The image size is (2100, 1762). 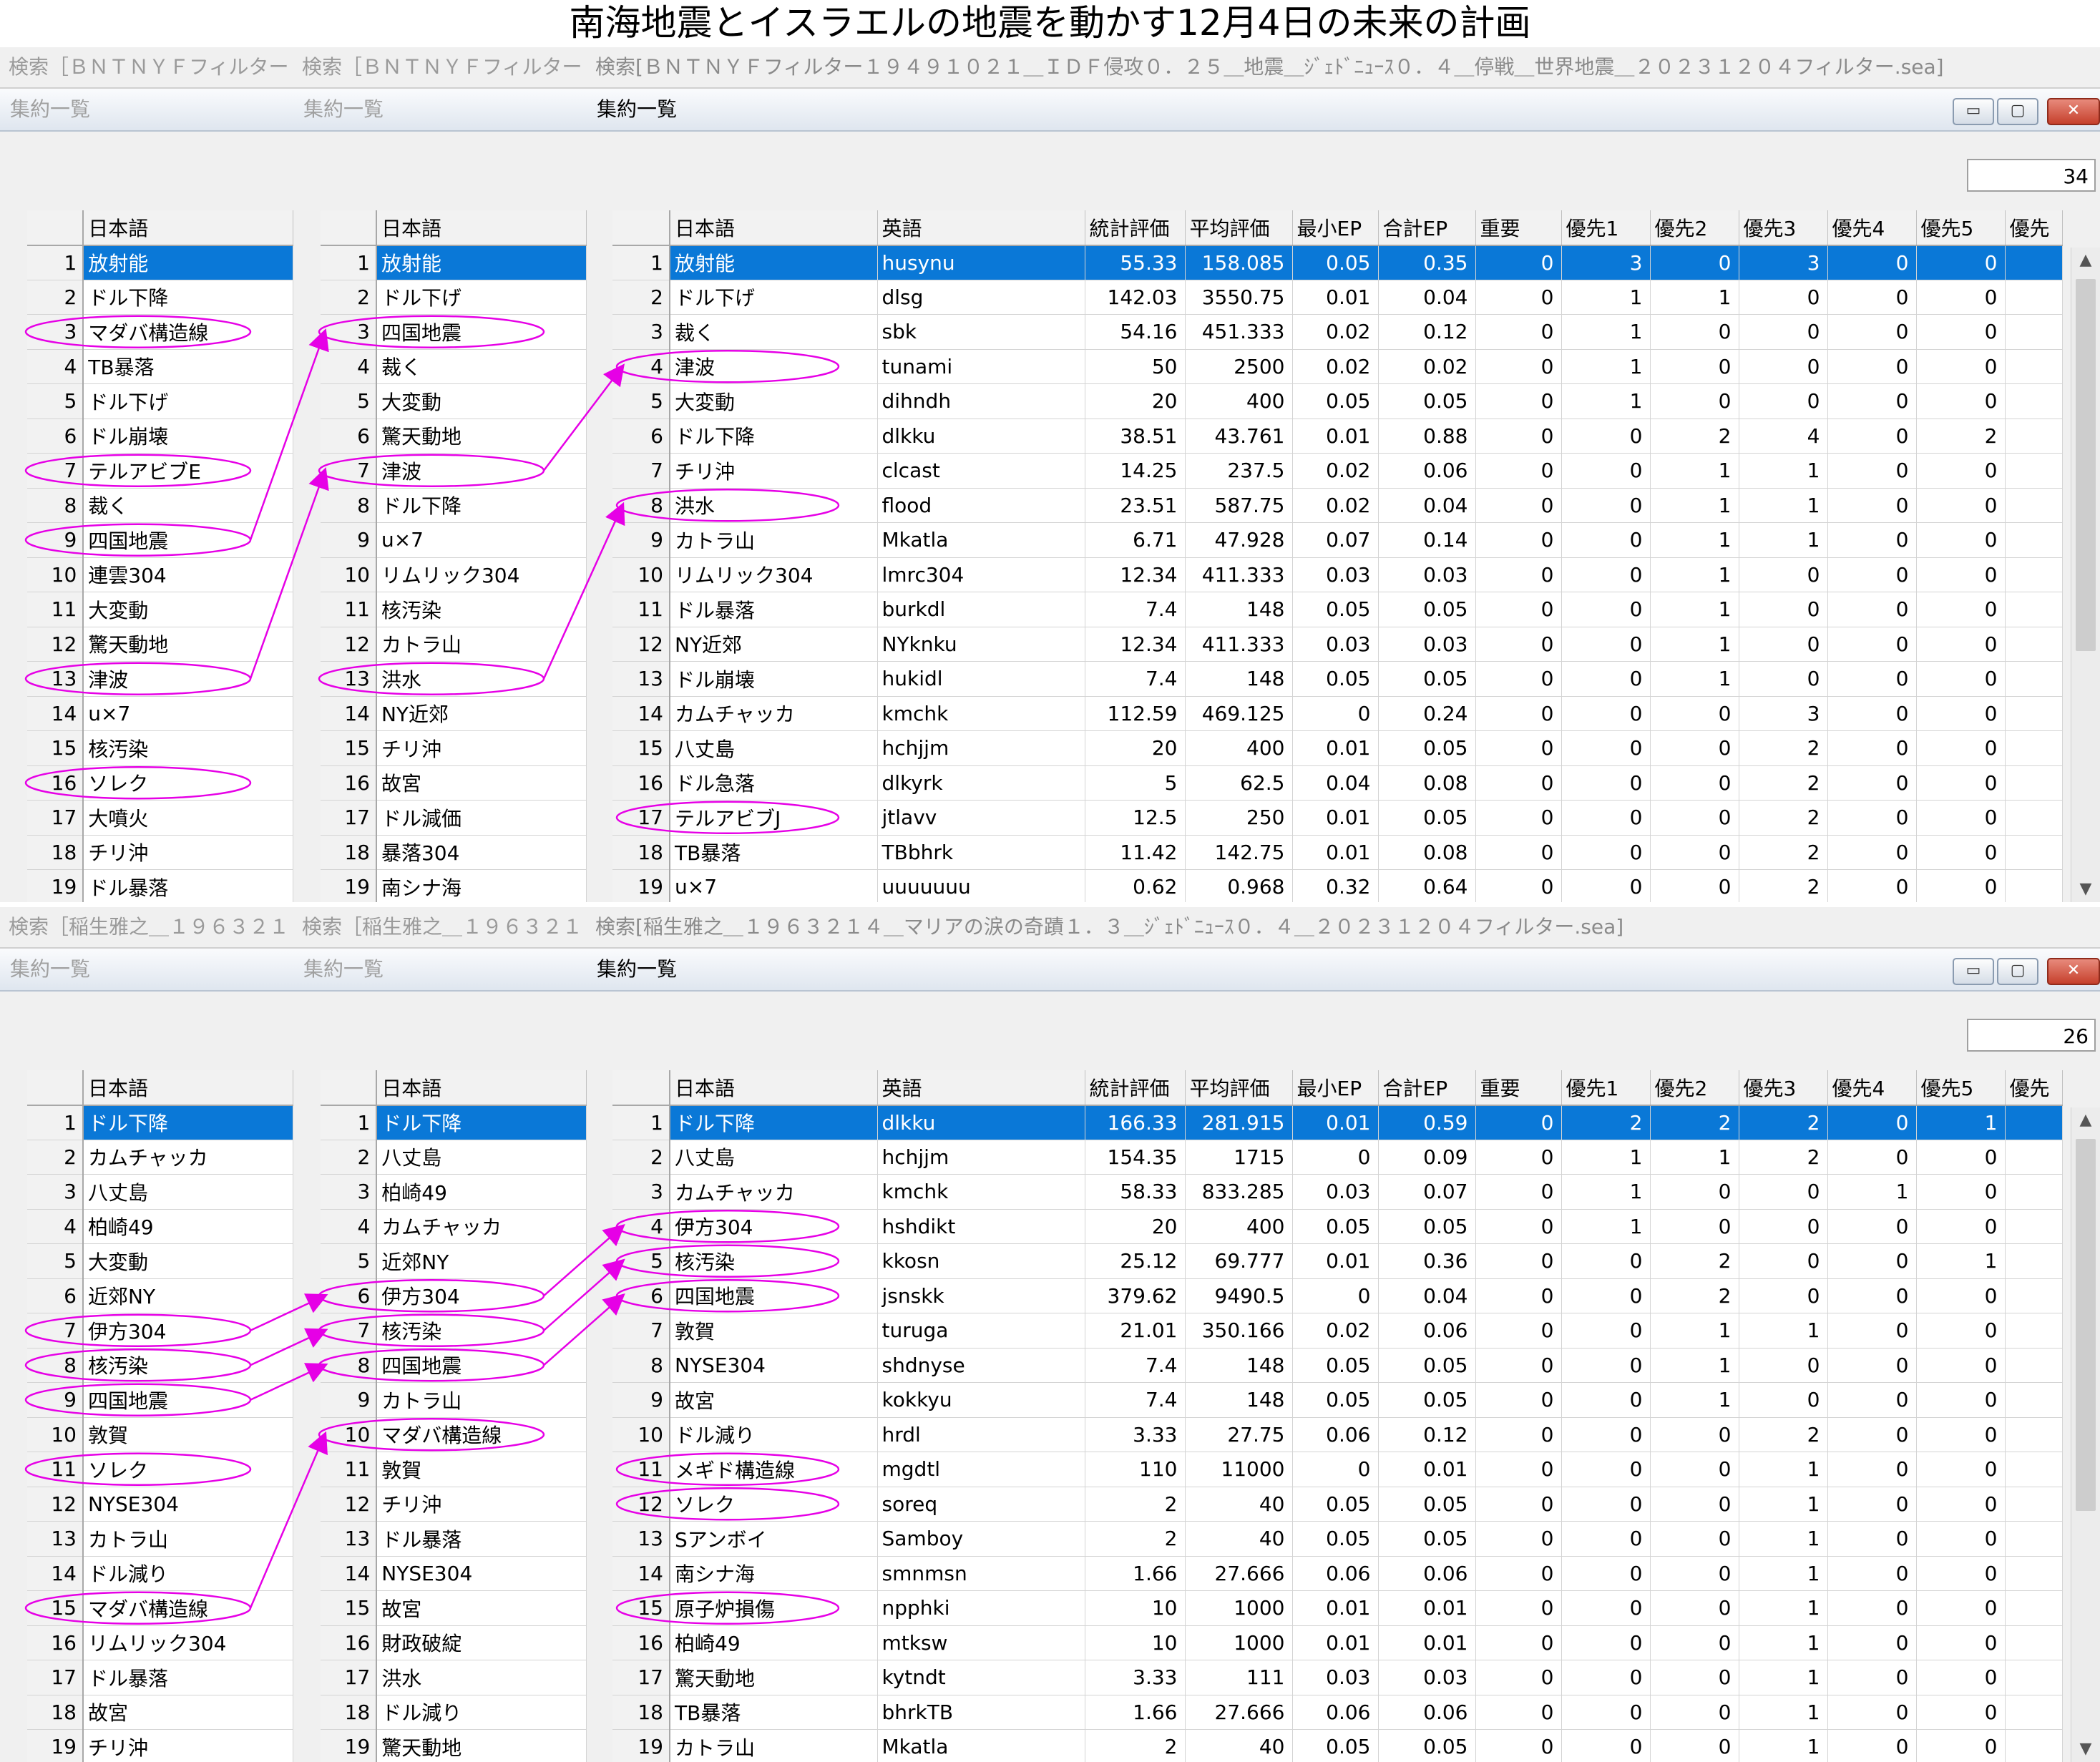 I want to click on table-row: 13 津波, so click(x=160, y=679).